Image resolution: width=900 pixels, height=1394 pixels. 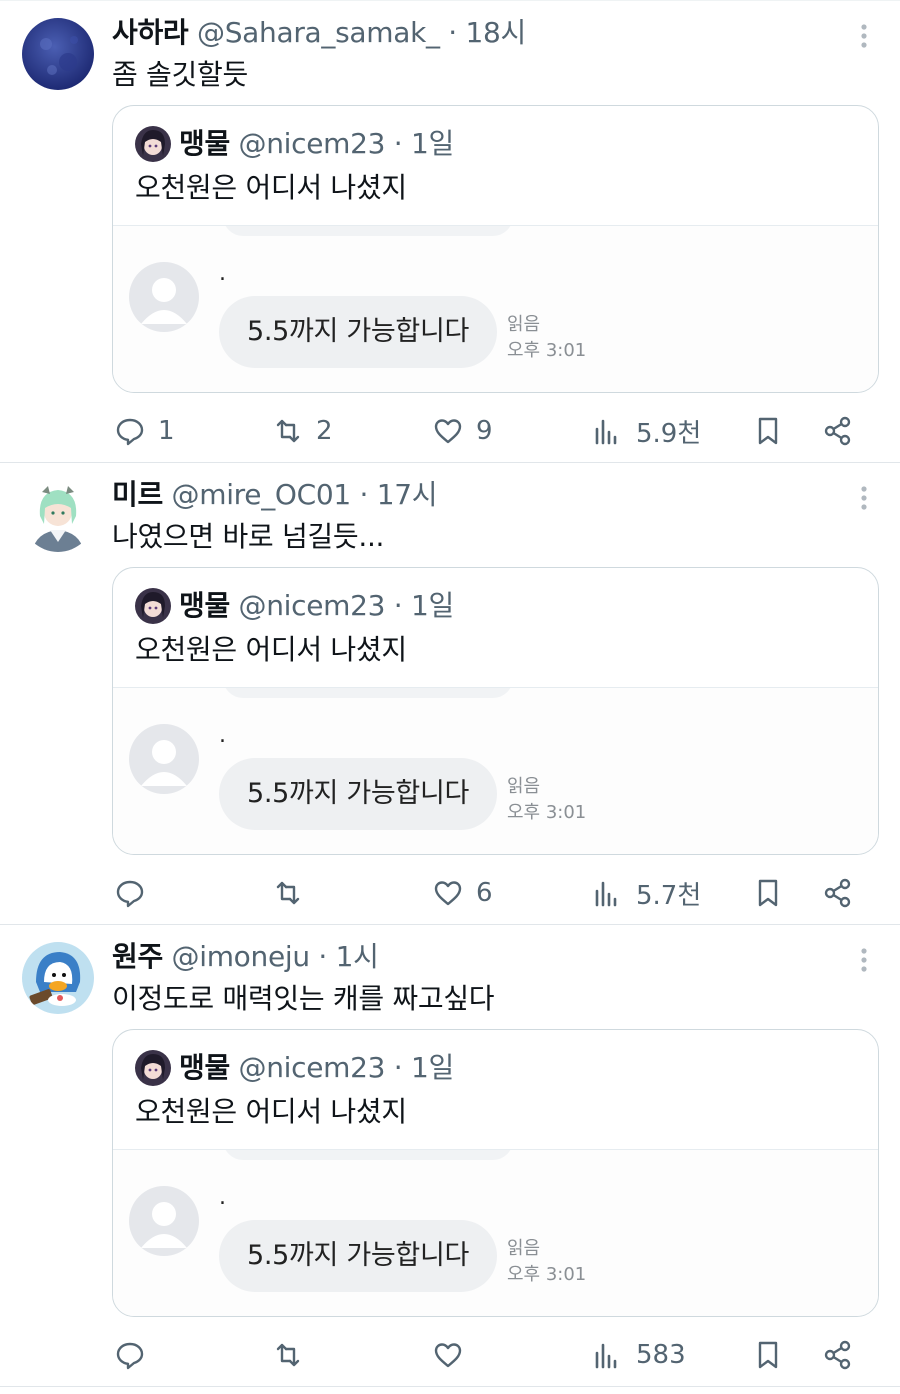 I want to click on chat-time: 오후 3:01, so click(x=547, y=812).